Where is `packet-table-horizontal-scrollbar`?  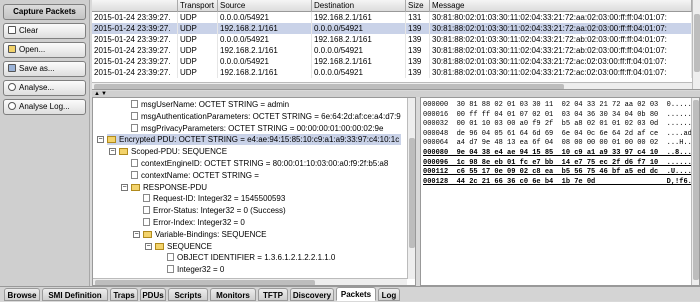 packet-table-horizontal-scrollbar is located at coordinates (392, 85).